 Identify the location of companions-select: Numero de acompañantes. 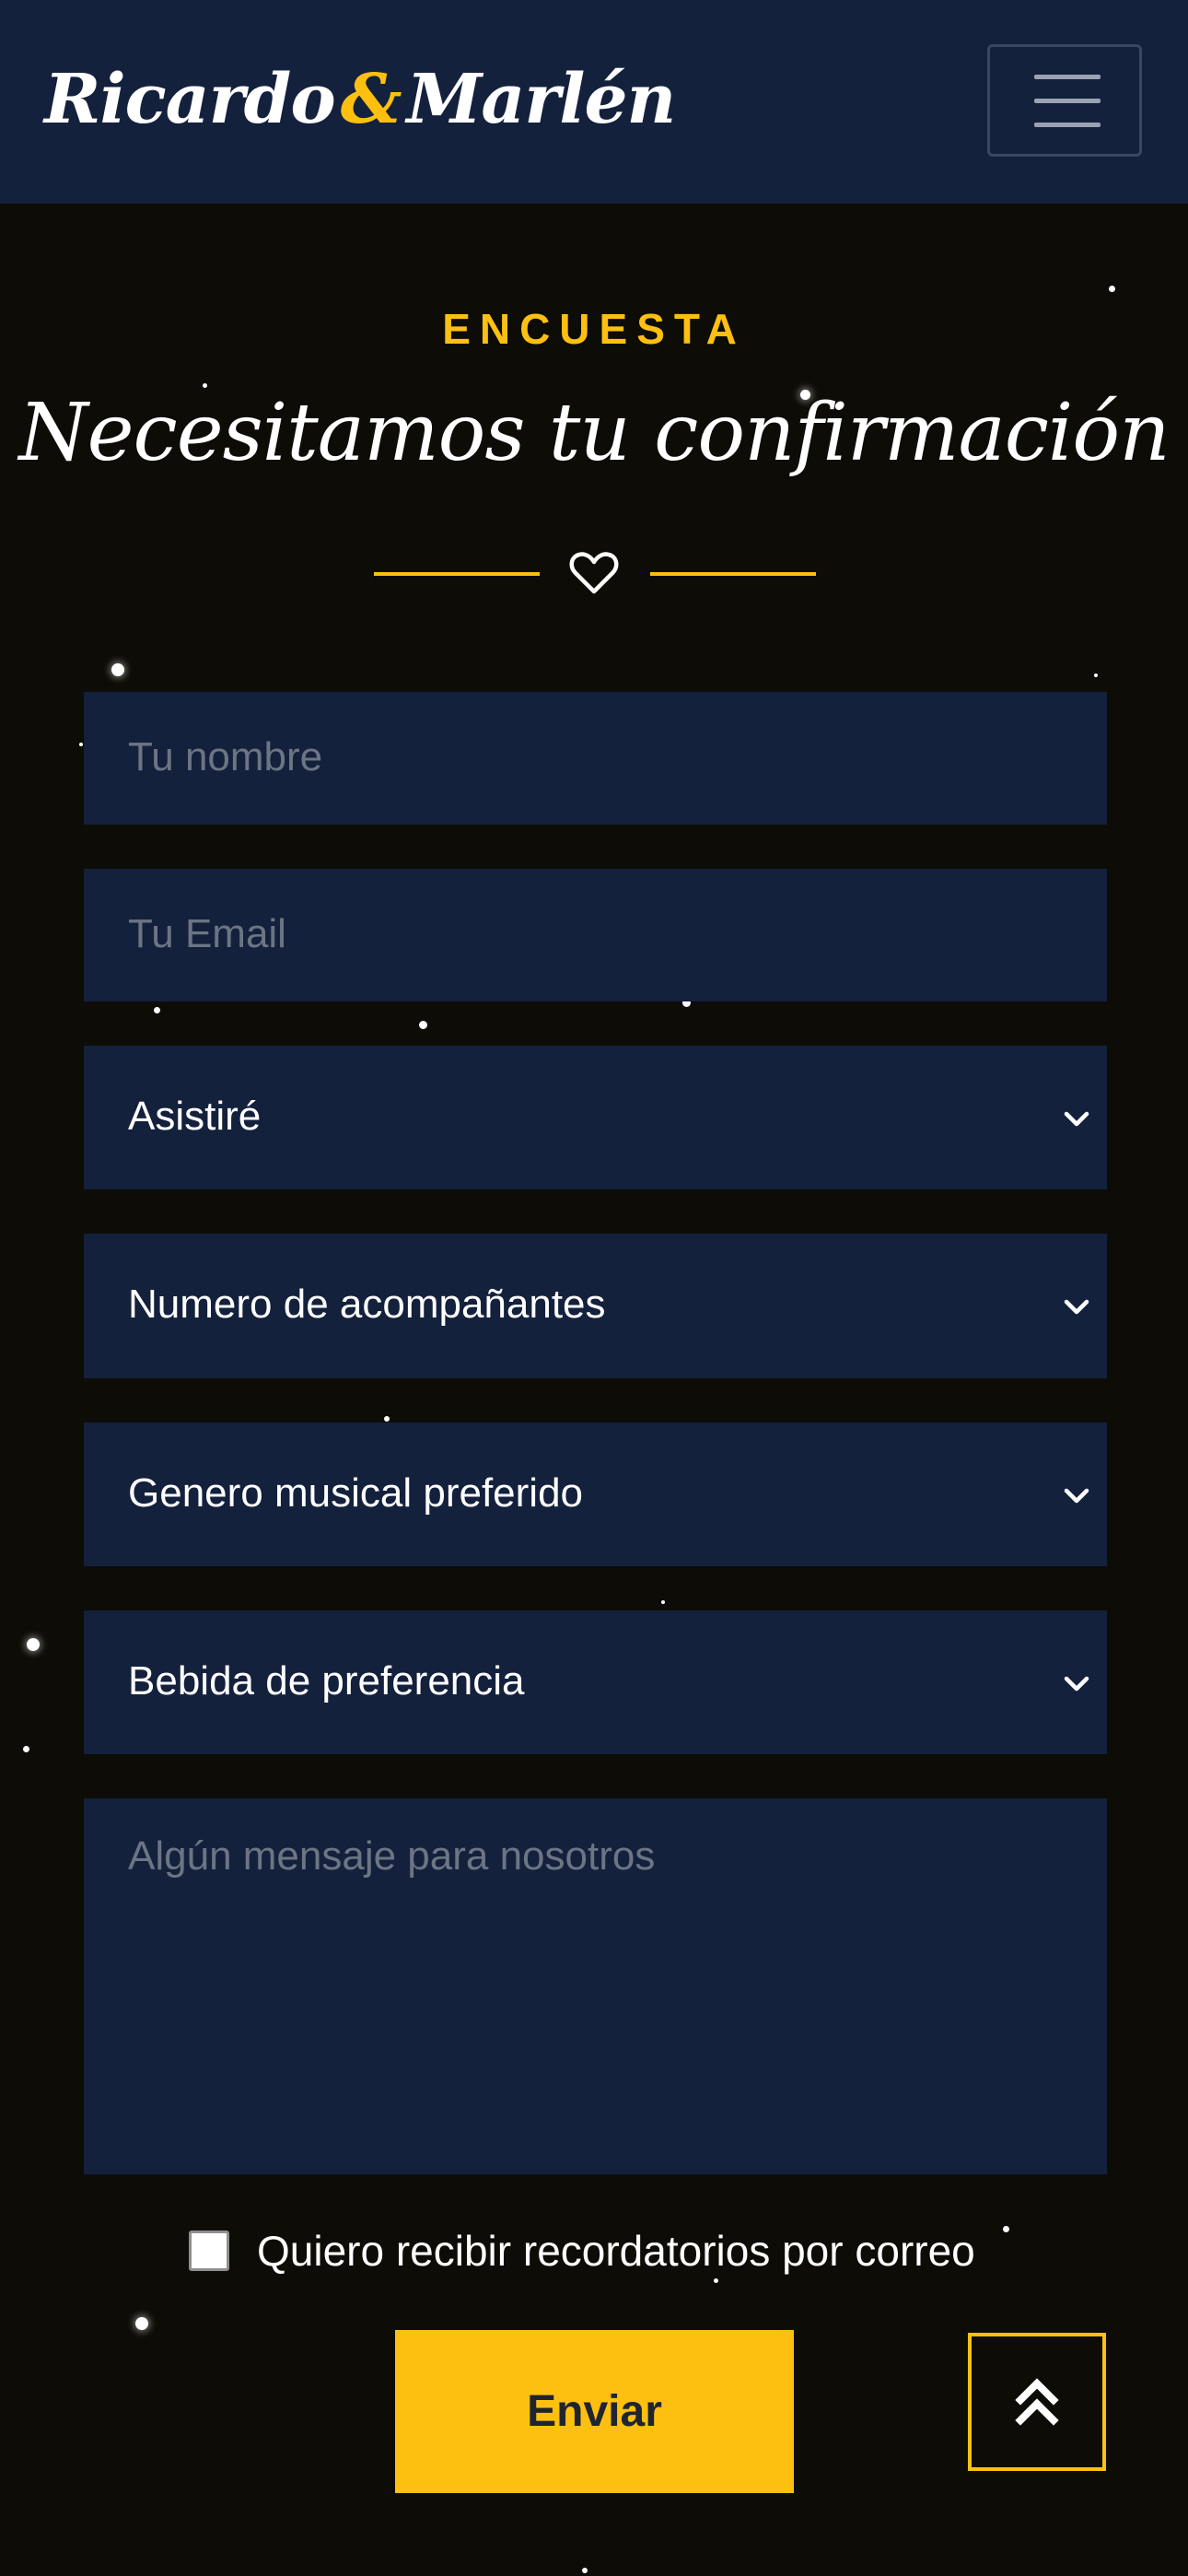
(595, 1306).